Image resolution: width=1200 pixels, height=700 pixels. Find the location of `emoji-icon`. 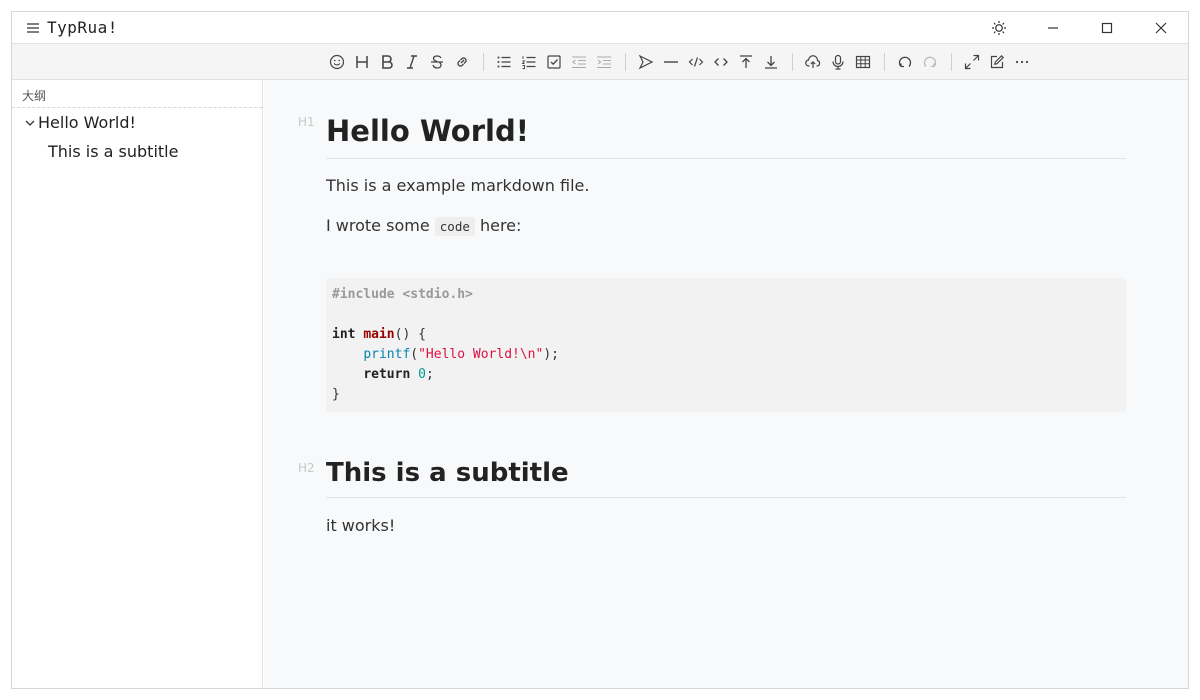

emoji-icon is located at coordinates (337, 62).